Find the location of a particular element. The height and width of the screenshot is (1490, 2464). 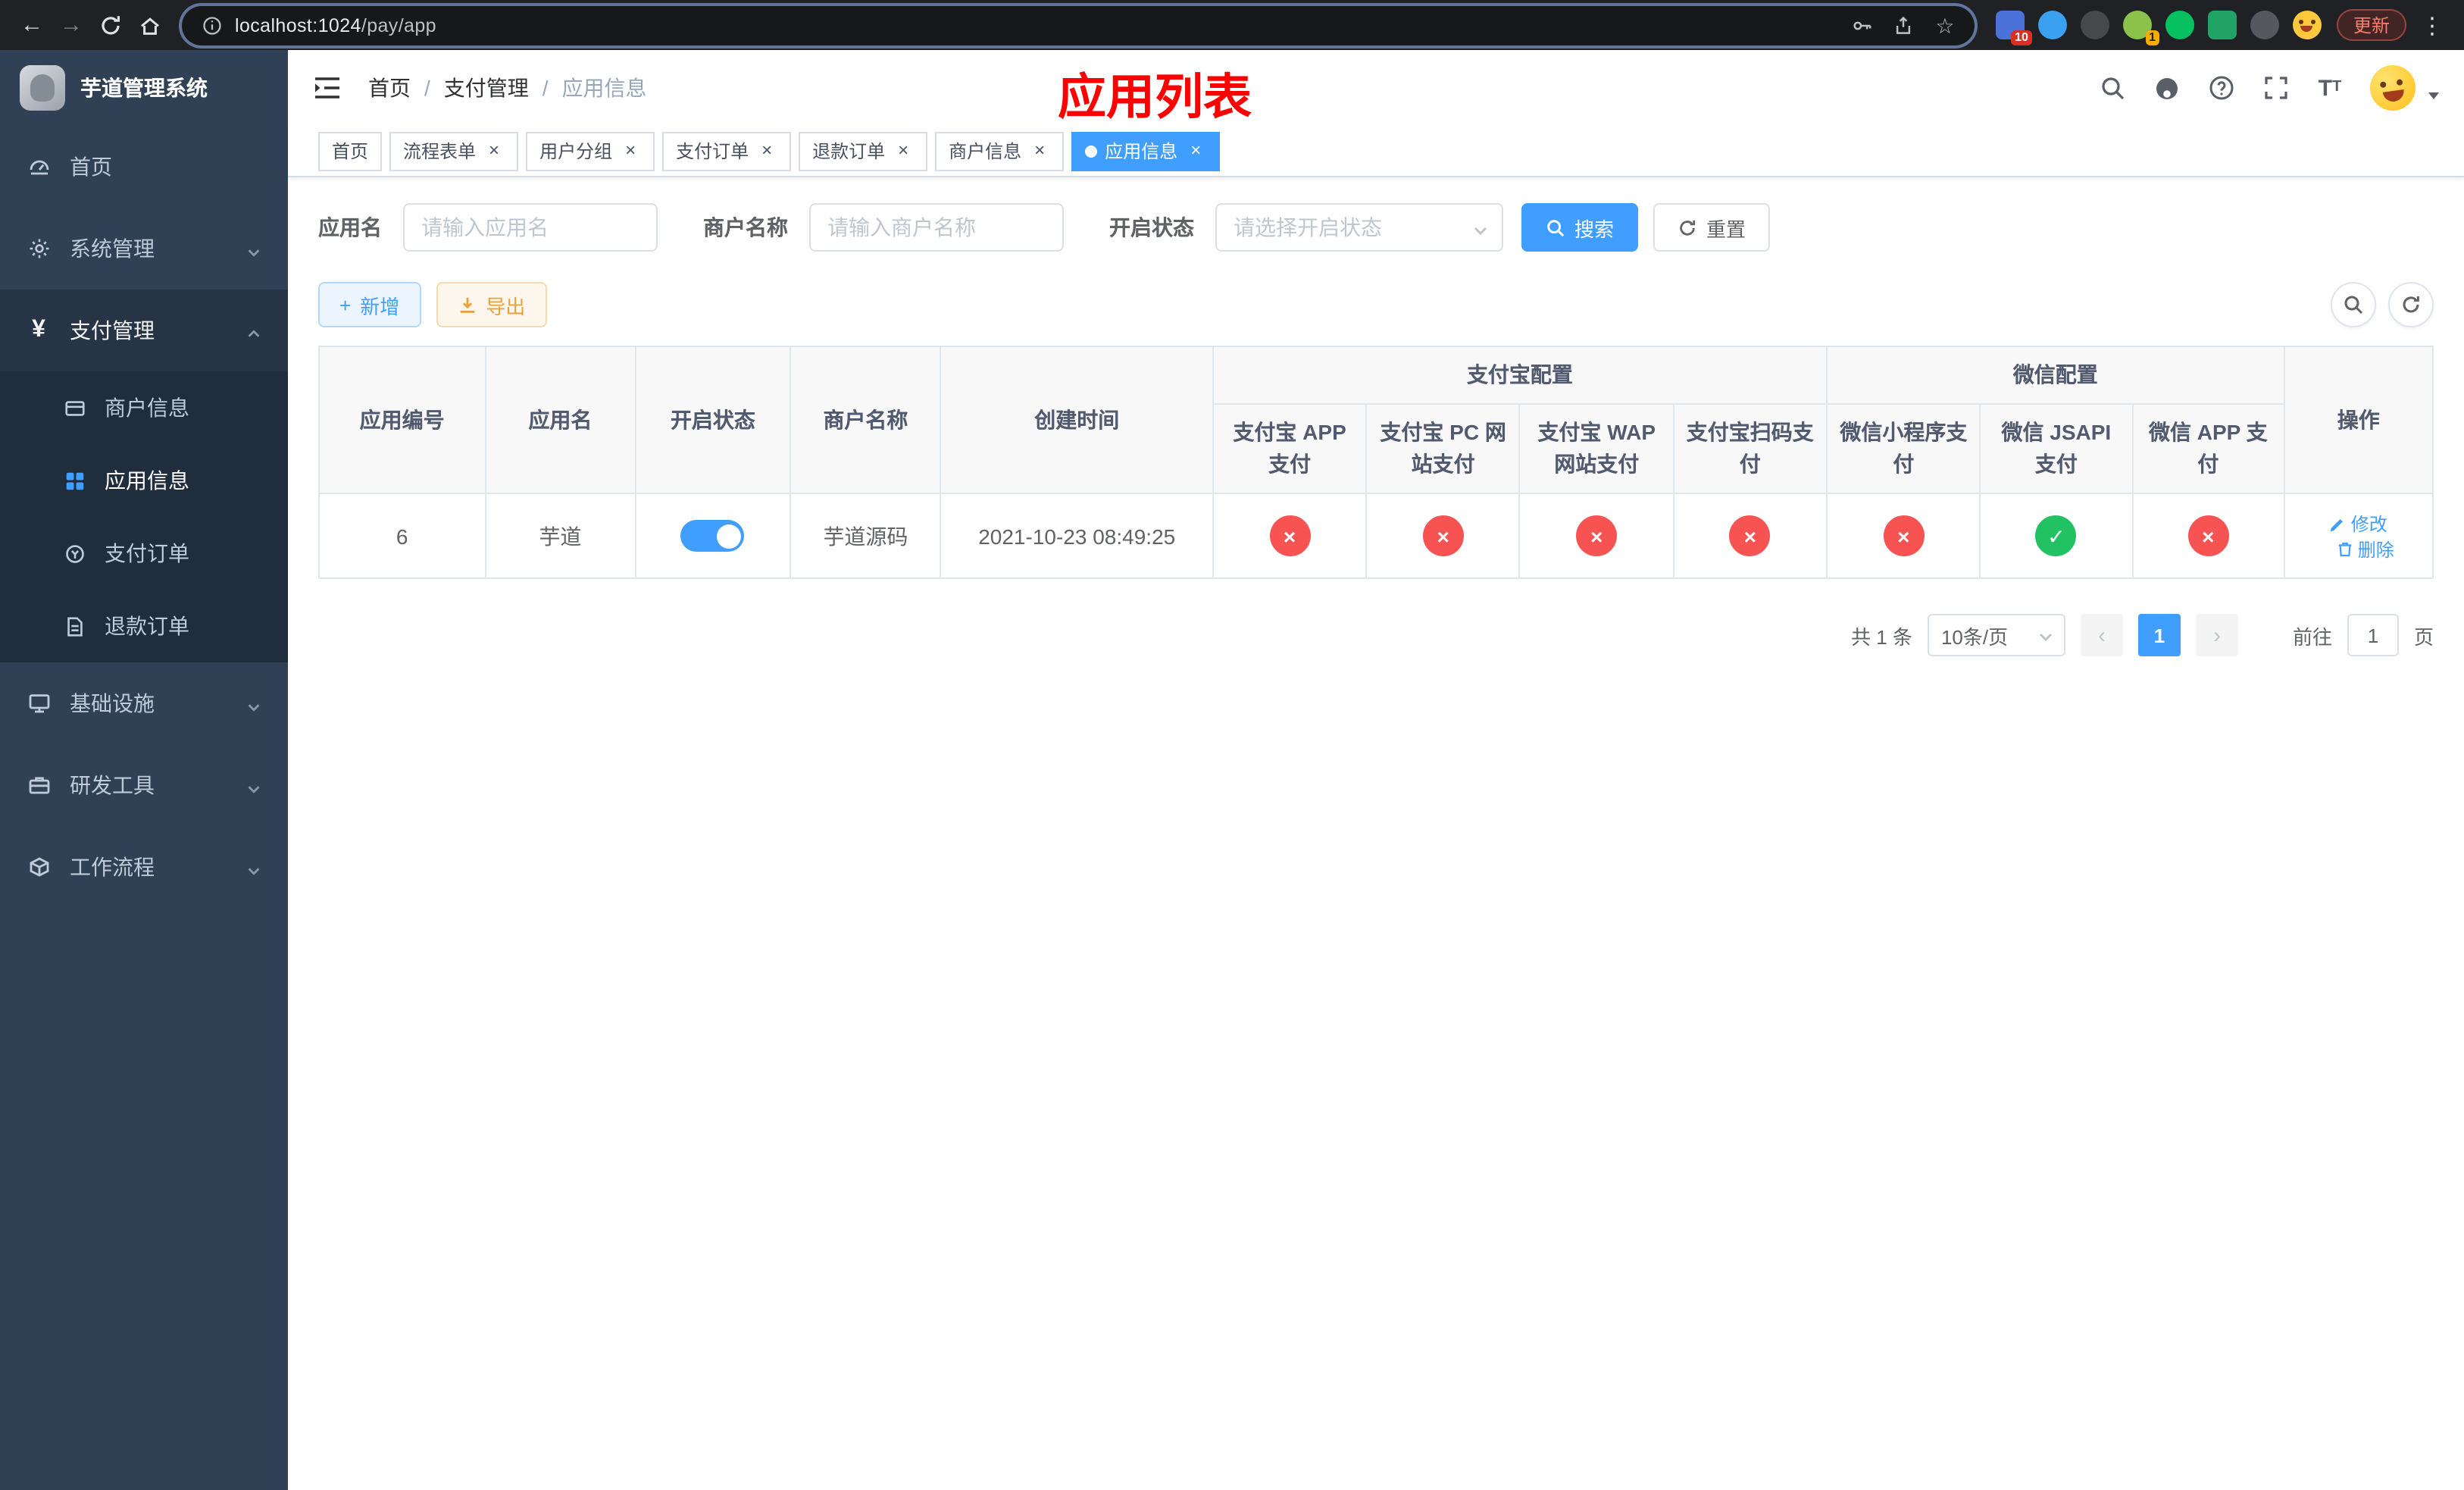

tab-refund-order: 退款订单 × is located at coordinates (863, 151).